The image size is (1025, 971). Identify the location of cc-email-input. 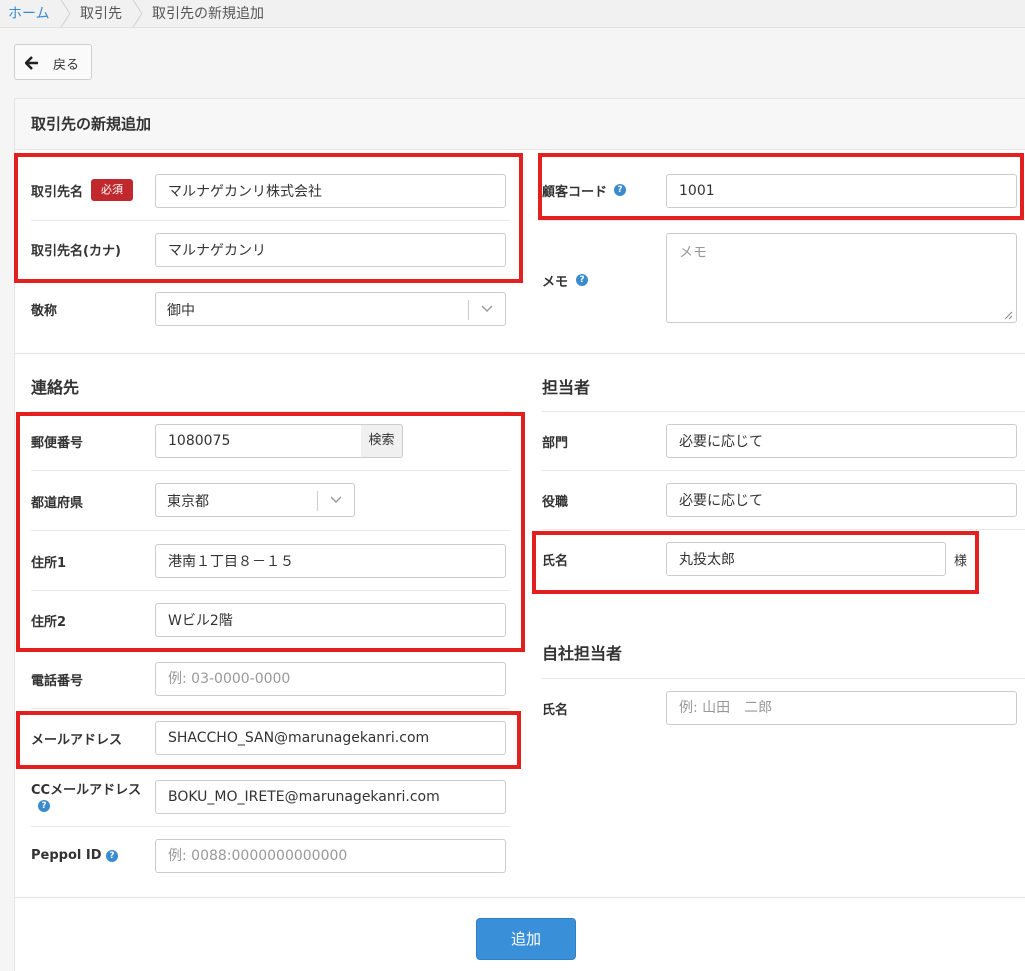
(330, 797).